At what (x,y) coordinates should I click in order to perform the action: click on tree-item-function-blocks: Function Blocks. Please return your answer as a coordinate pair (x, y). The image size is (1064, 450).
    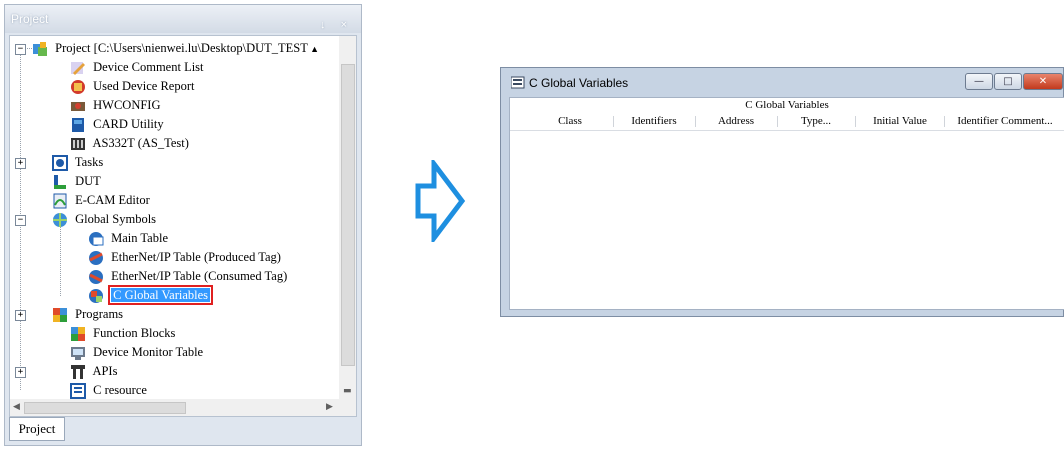
    Looking at the image, I should click on (122, 333).